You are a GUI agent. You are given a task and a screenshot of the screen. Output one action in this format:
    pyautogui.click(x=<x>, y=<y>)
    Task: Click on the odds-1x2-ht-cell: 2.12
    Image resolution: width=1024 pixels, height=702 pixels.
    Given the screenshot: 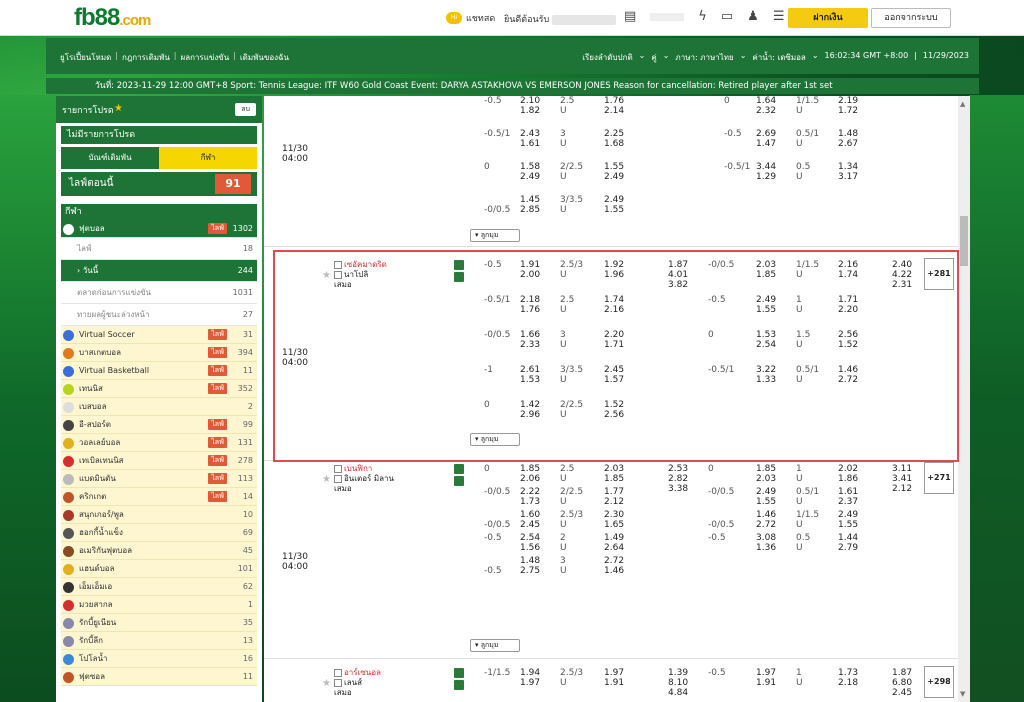 What is the action you would take?
    pyautogui.click(x=902, y=489)
    